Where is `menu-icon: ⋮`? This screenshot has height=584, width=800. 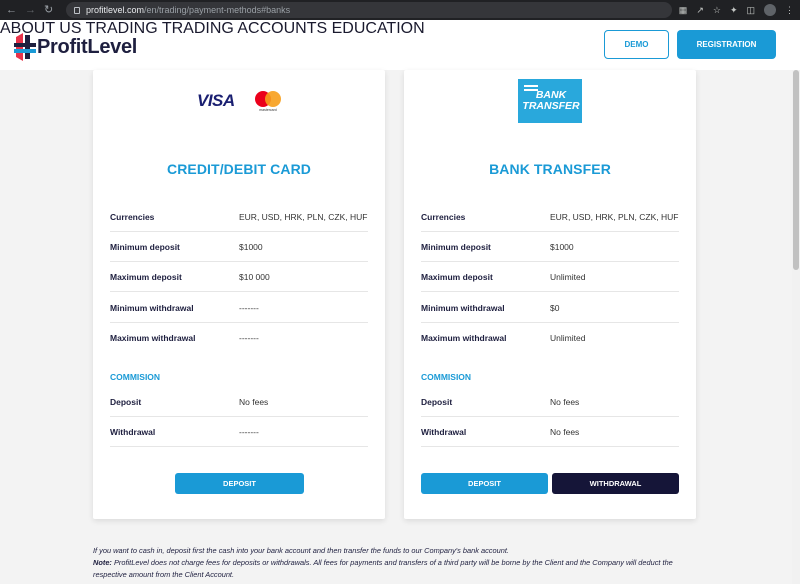 menu-icon: ⋮ is located at coordinates (789, 10).